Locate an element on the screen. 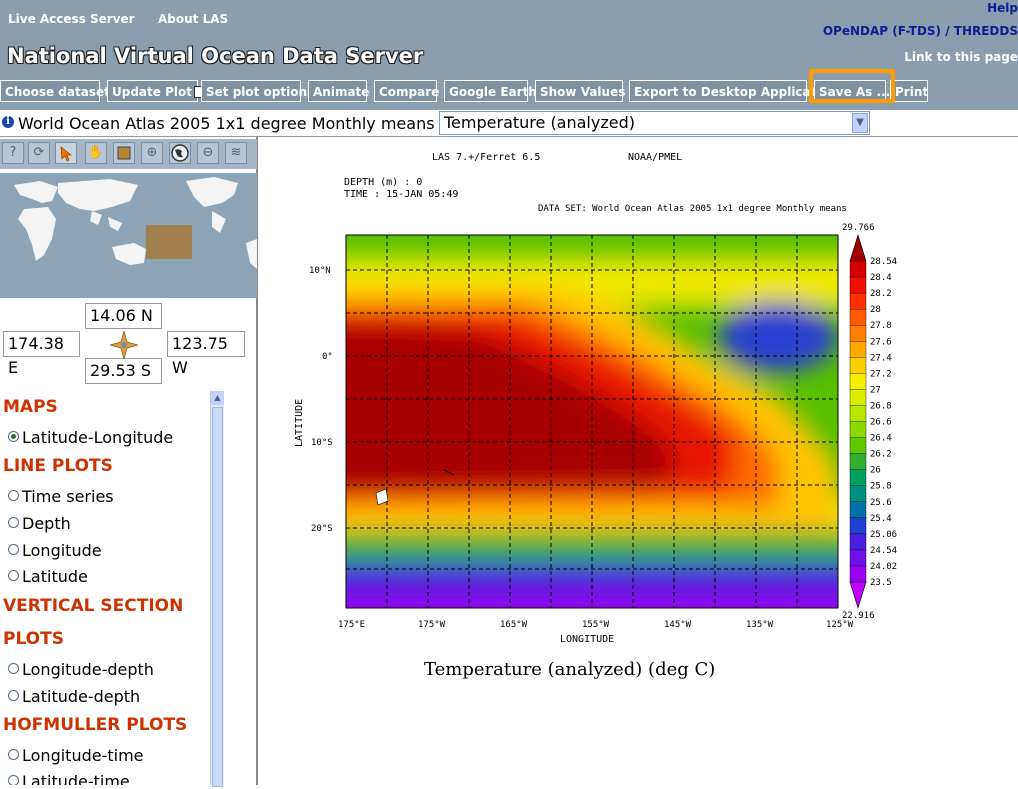 The height and width of the screenshot is (789, 1018). plot-header-noaa: NOAA/PMEL is located at coordinates (655, 157).